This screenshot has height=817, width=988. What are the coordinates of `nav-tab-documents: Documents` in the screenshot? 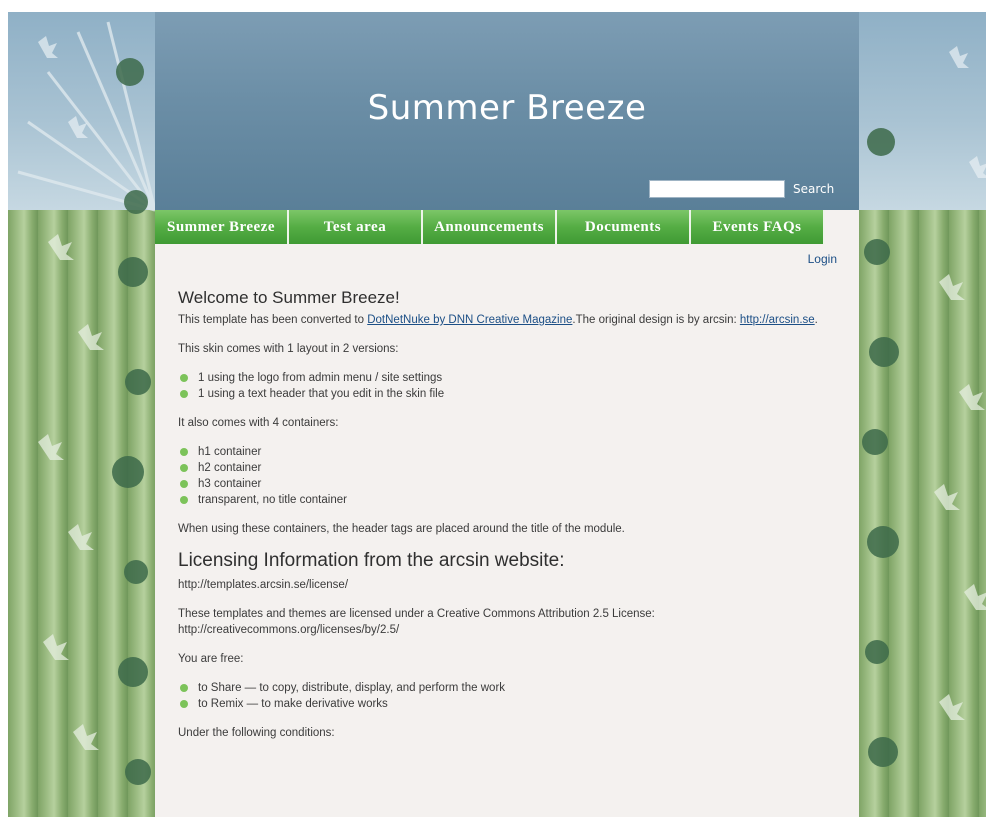 It's located at (624, 227).